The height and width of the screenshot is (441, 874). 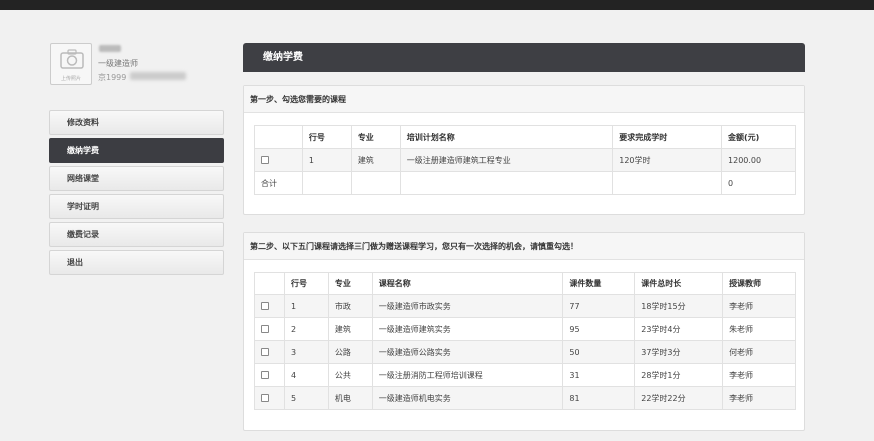 What do you see at coordinates (759, 329) in the screenshot?
I see `cell-teacher: 朱老师` at bounding box center [759, 329].